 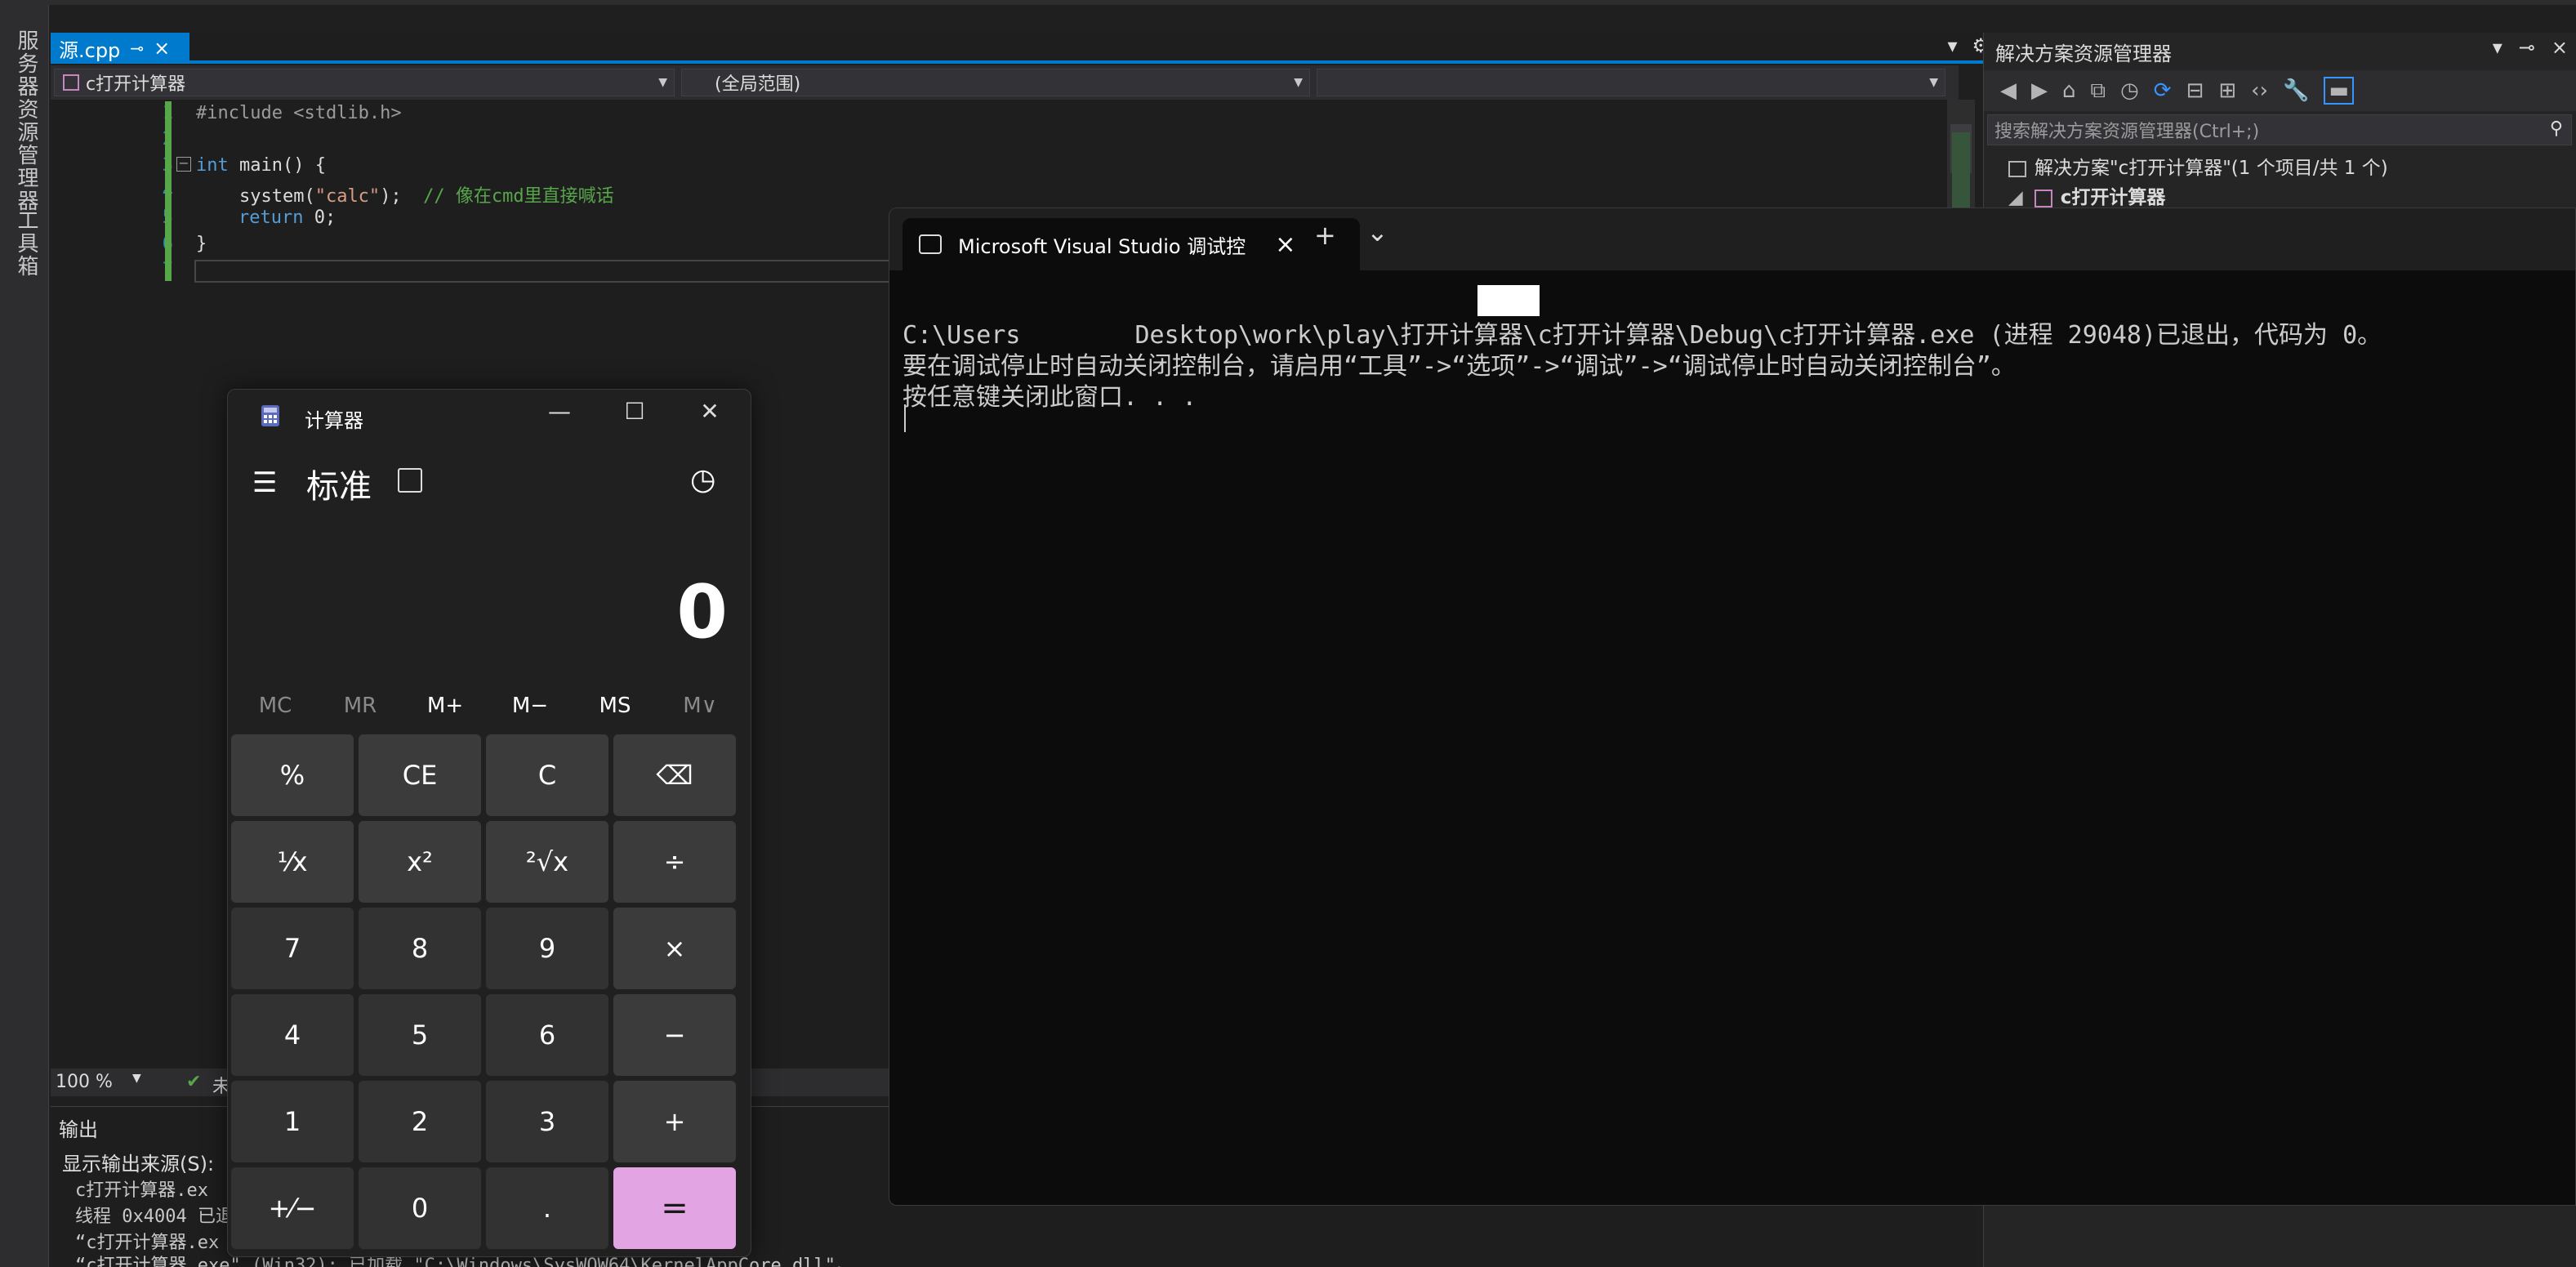 What do you see at coordinates (674, 862) in the screenshot?
I see `divide-button: ÷` at bounding box center [674, 862].